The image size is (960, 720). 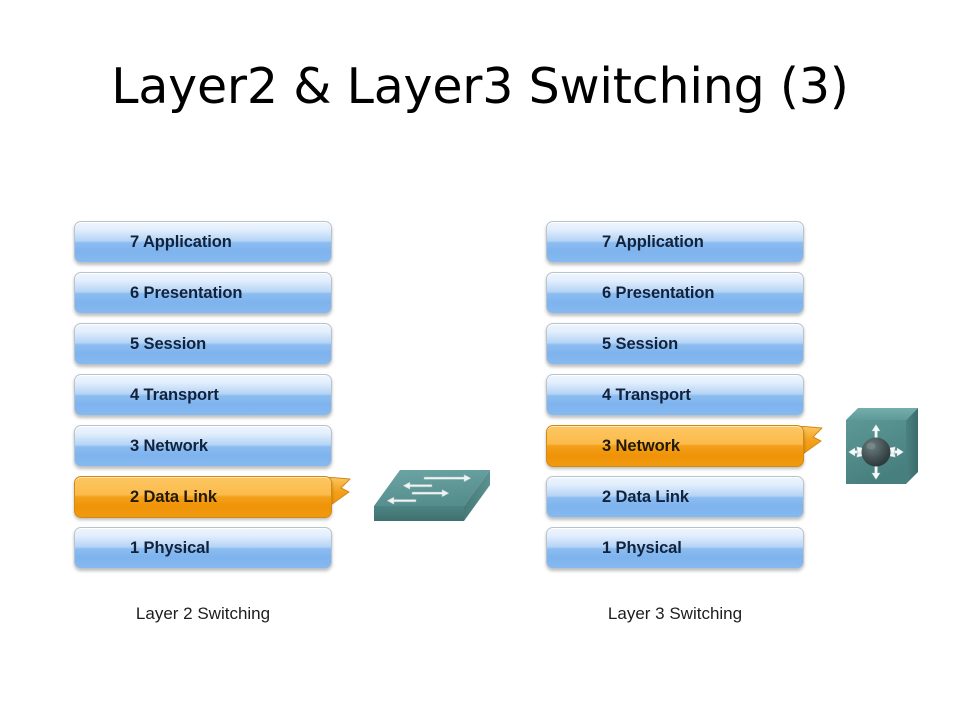 I want to click on caption-layer2-switching: Layer 2 Switching, so click(x=203, y=613).